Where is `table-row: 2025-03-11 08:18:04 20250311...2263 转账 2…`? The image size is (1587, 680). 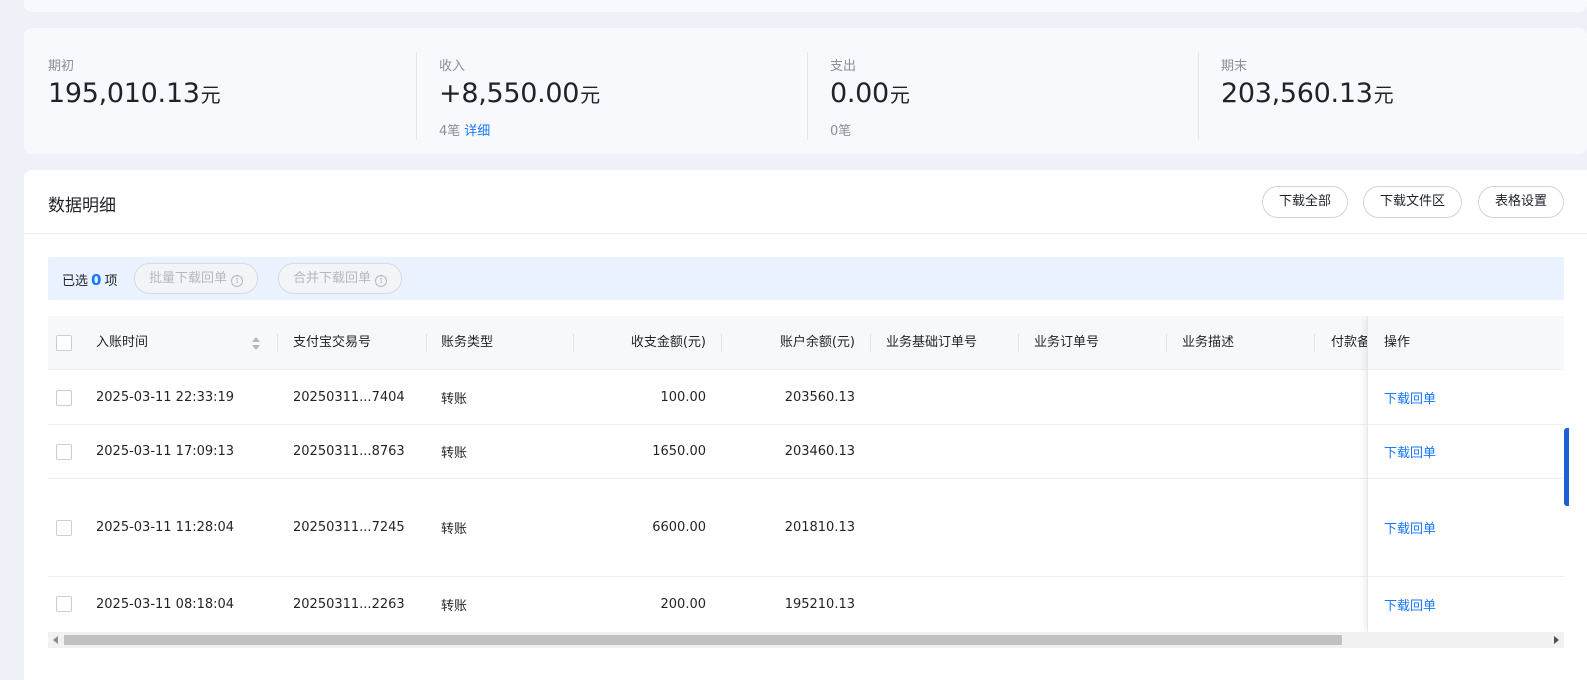 table-row: 2025-03-11 08:18:04 20250311...2263 转账 2… is located at coordinates (806, 604).